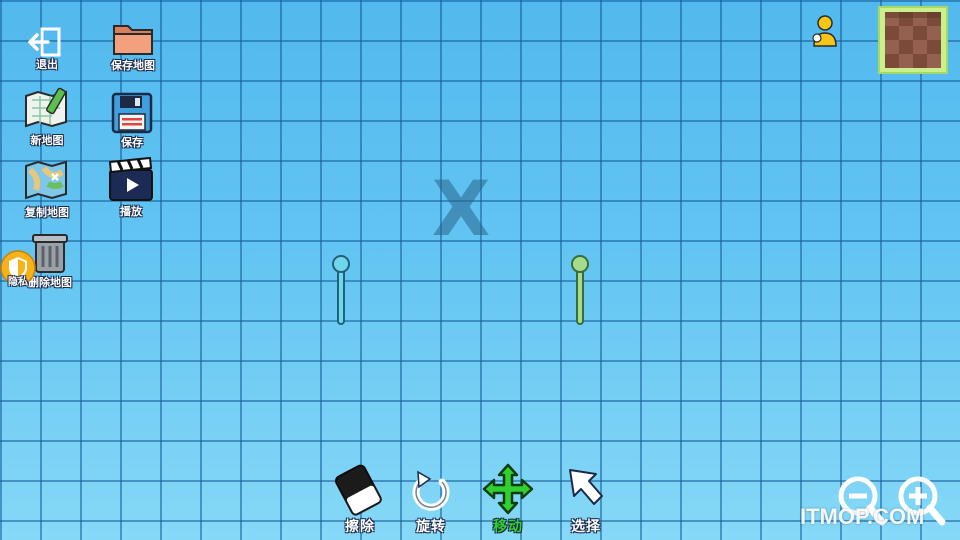 This screenshot has height=540, width=960. I want to click on erase-tool-button: 擦除, so click(360, 500).